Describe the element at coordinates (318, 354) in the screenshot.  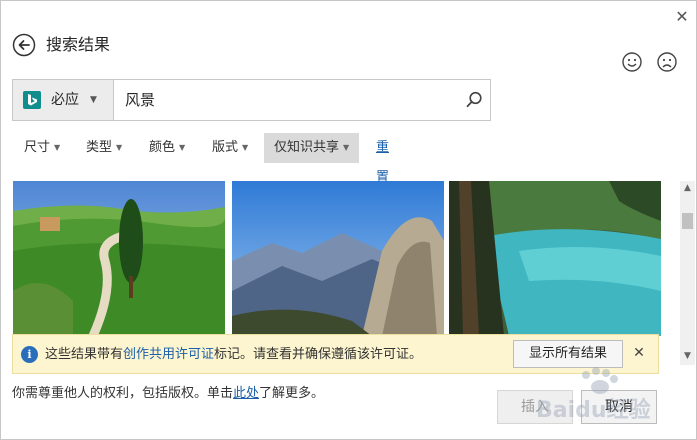
I see `license-text-after: 标记。请查看并确保遵循该许可证。` at that location.